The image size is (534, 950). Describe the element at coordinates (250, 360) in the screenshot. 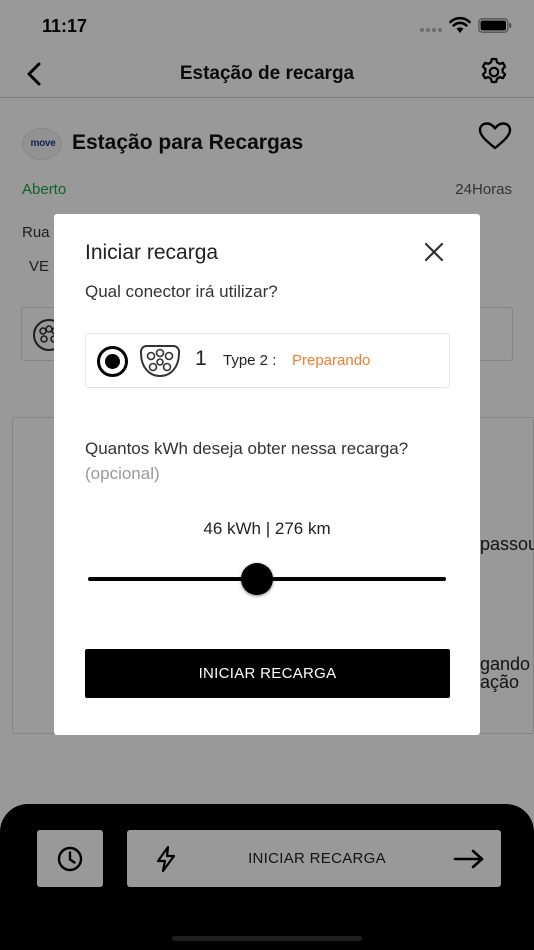

I see `connector-type: Type 2 :` at that location.